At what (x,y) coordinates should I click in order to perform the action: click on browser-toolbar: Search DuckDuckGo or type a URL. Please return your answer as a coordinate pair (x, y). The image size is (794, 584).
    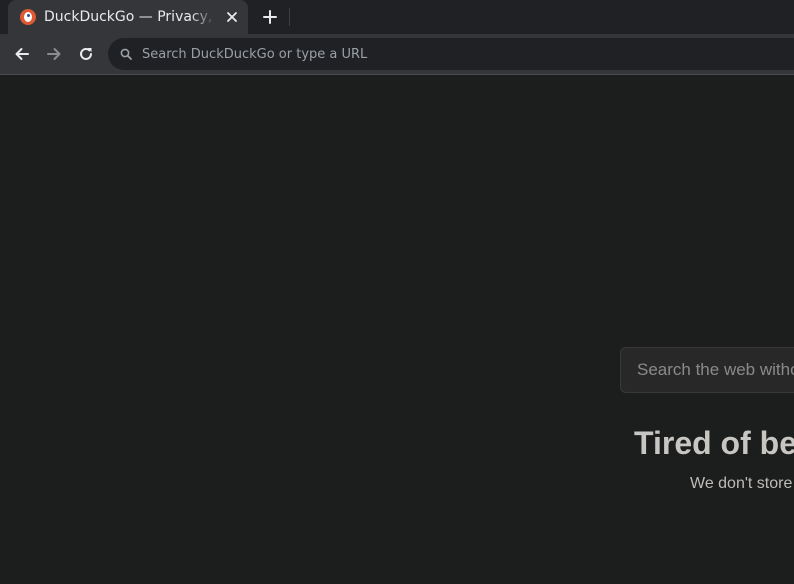
    Looking at the image, I should click on (397, 54).